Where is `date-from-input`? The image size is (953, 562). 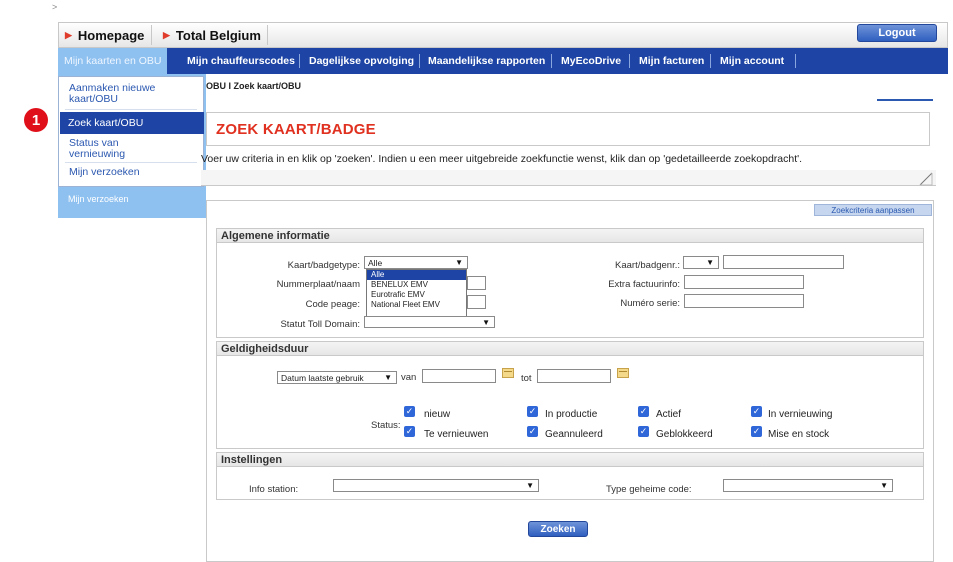 date-from-input is located at coordinates (459, 376).